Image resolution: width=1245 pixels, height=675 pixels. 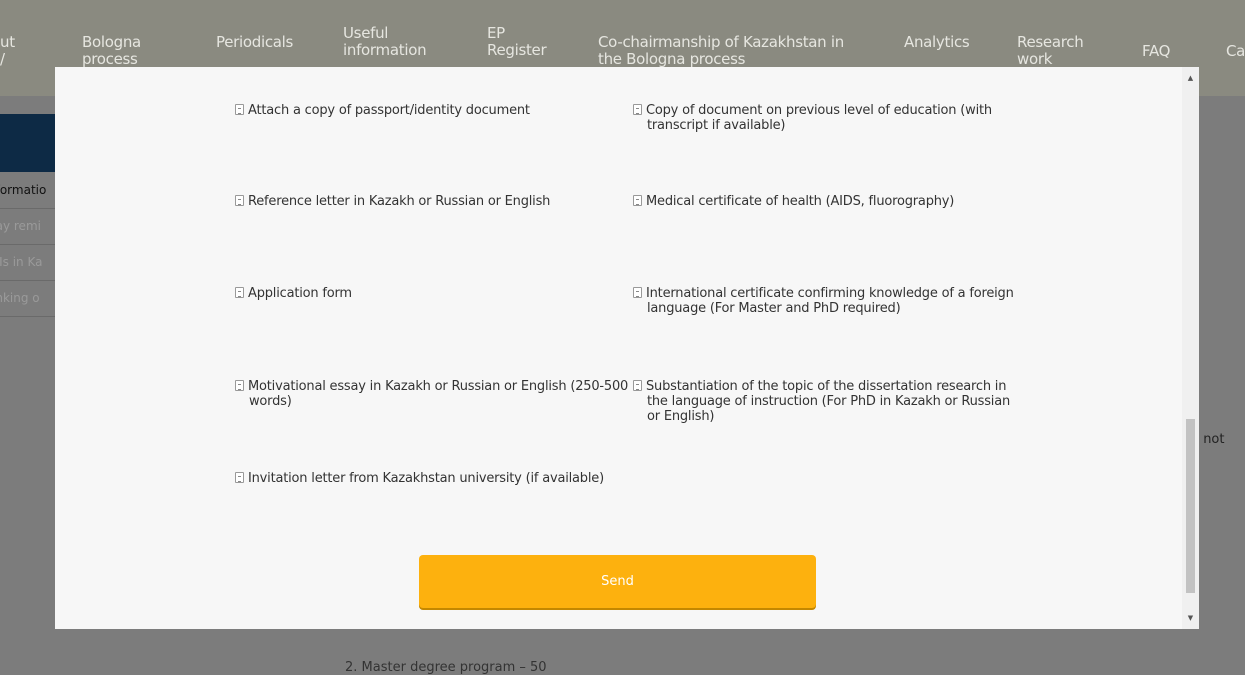 I want to click on nav-item-cabinet: Ca, so click(x=1235, y=51).